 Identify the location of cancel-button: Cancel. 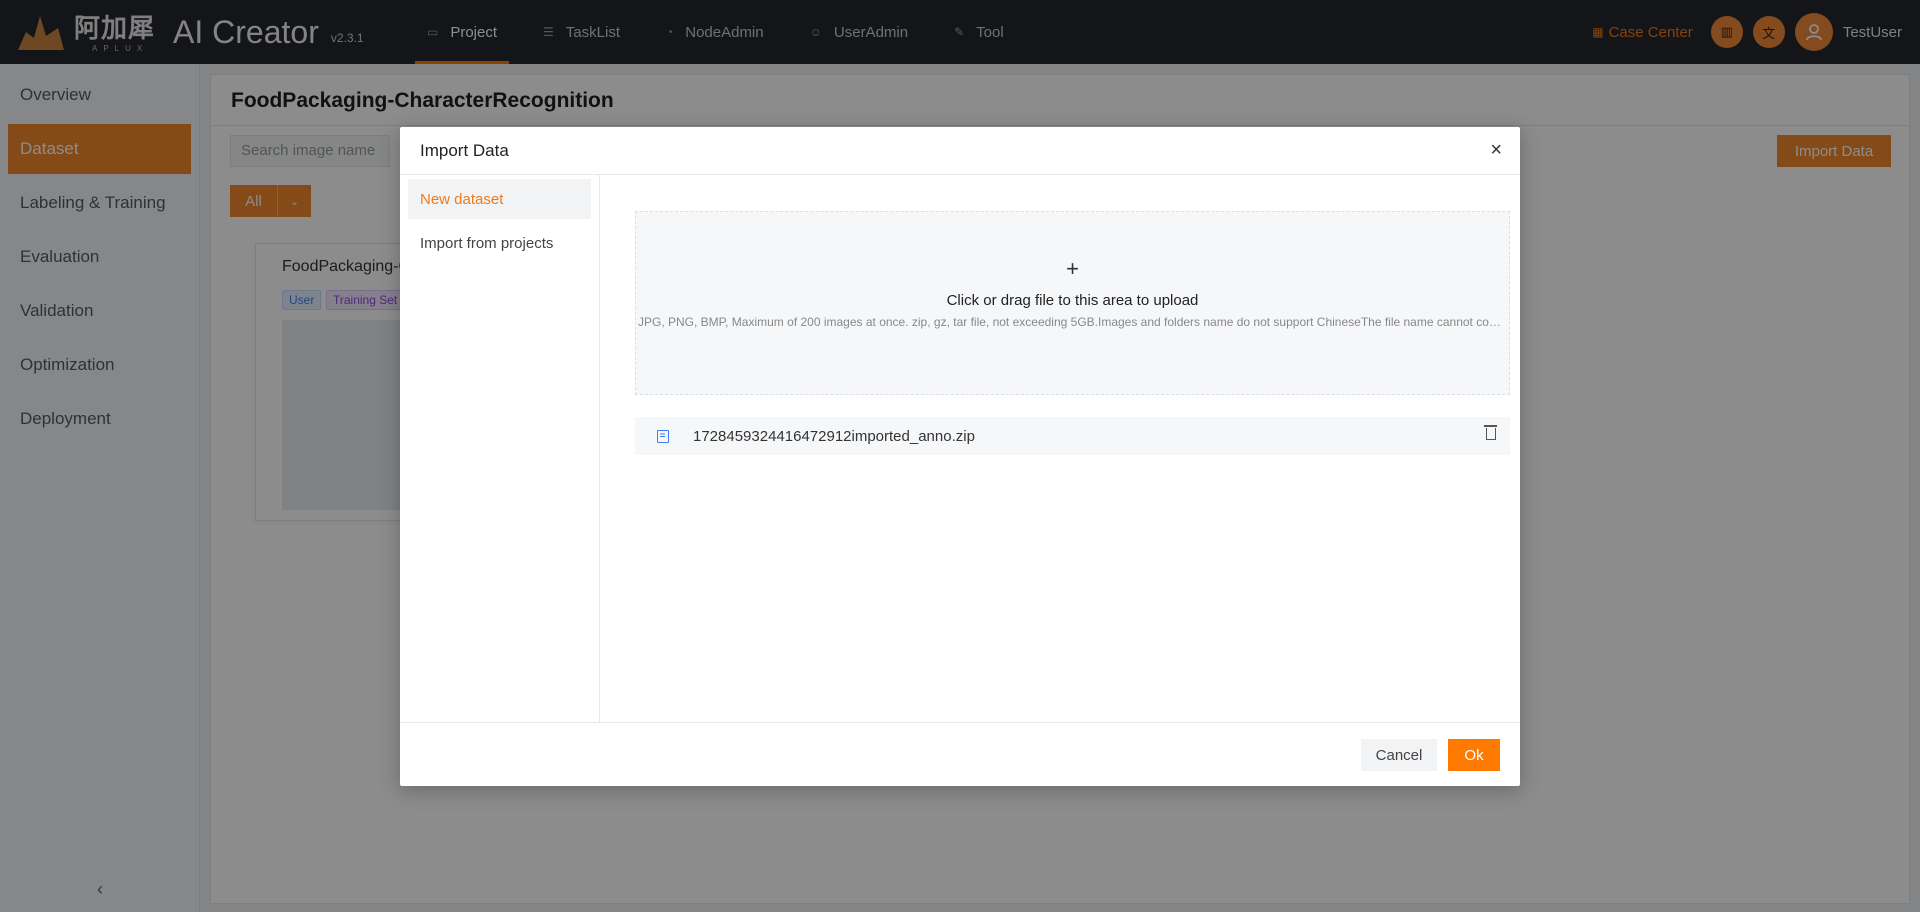
(1399, 755).